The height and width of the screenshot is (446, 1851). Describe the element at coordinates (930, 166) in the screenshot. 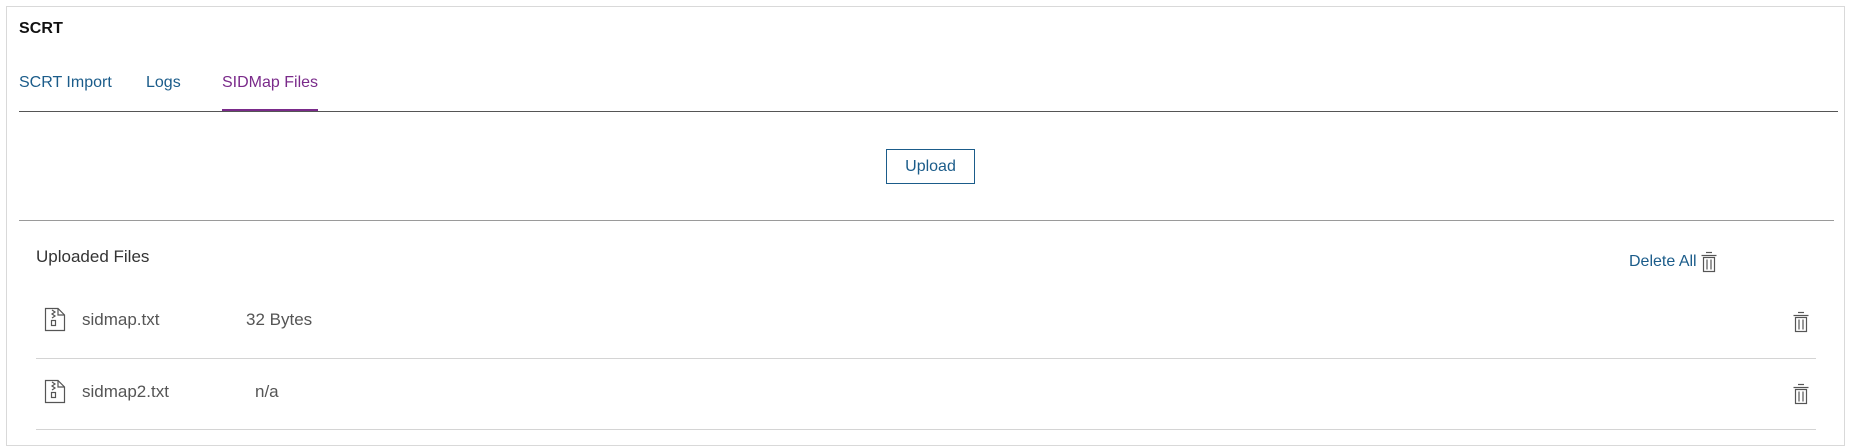

I see `upload-button: Upload` at that location.